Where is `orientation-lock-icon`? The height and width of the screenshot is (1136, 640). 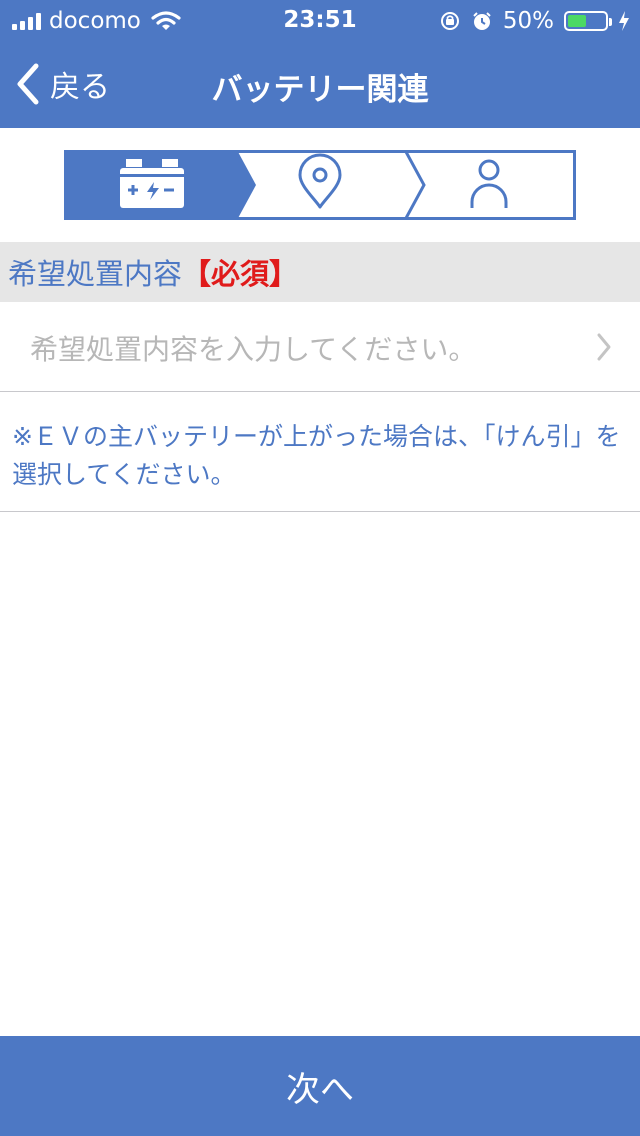 orientation-lock-icon is located at coordinates (449, 21).